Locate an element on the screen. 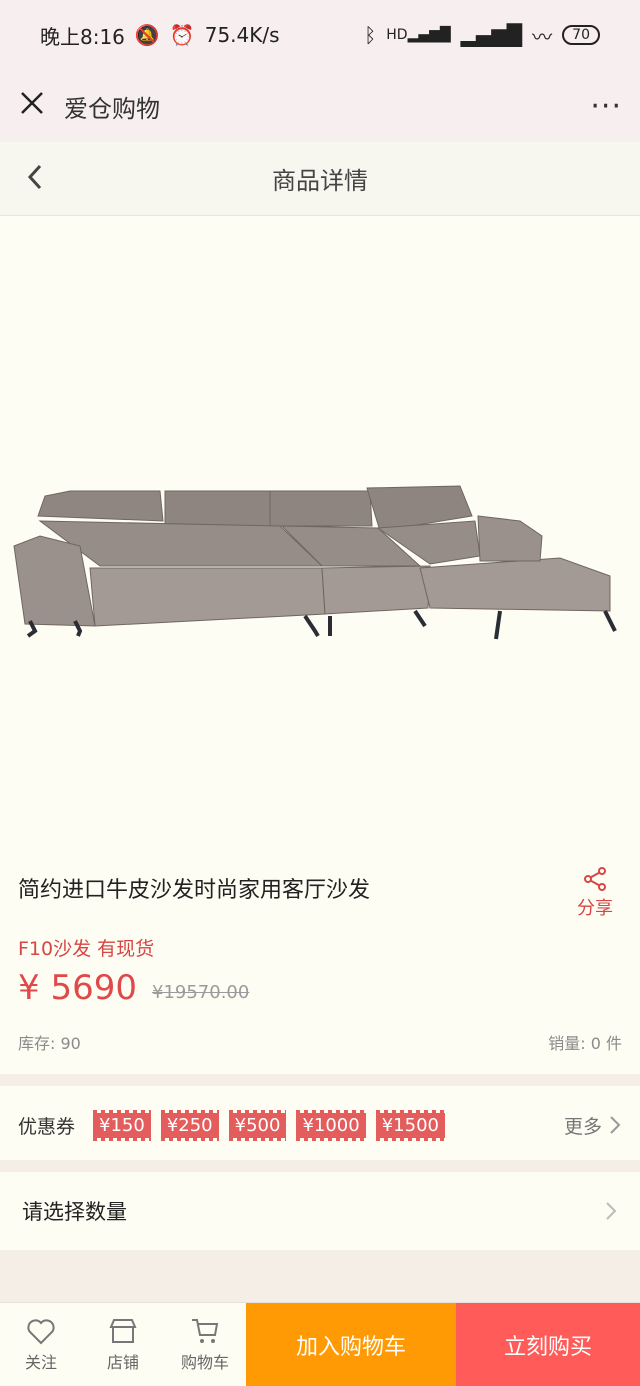 This screenshot has width=640, height=1386. original-price: ¥19570.00 is located at coordinates (201, 992).